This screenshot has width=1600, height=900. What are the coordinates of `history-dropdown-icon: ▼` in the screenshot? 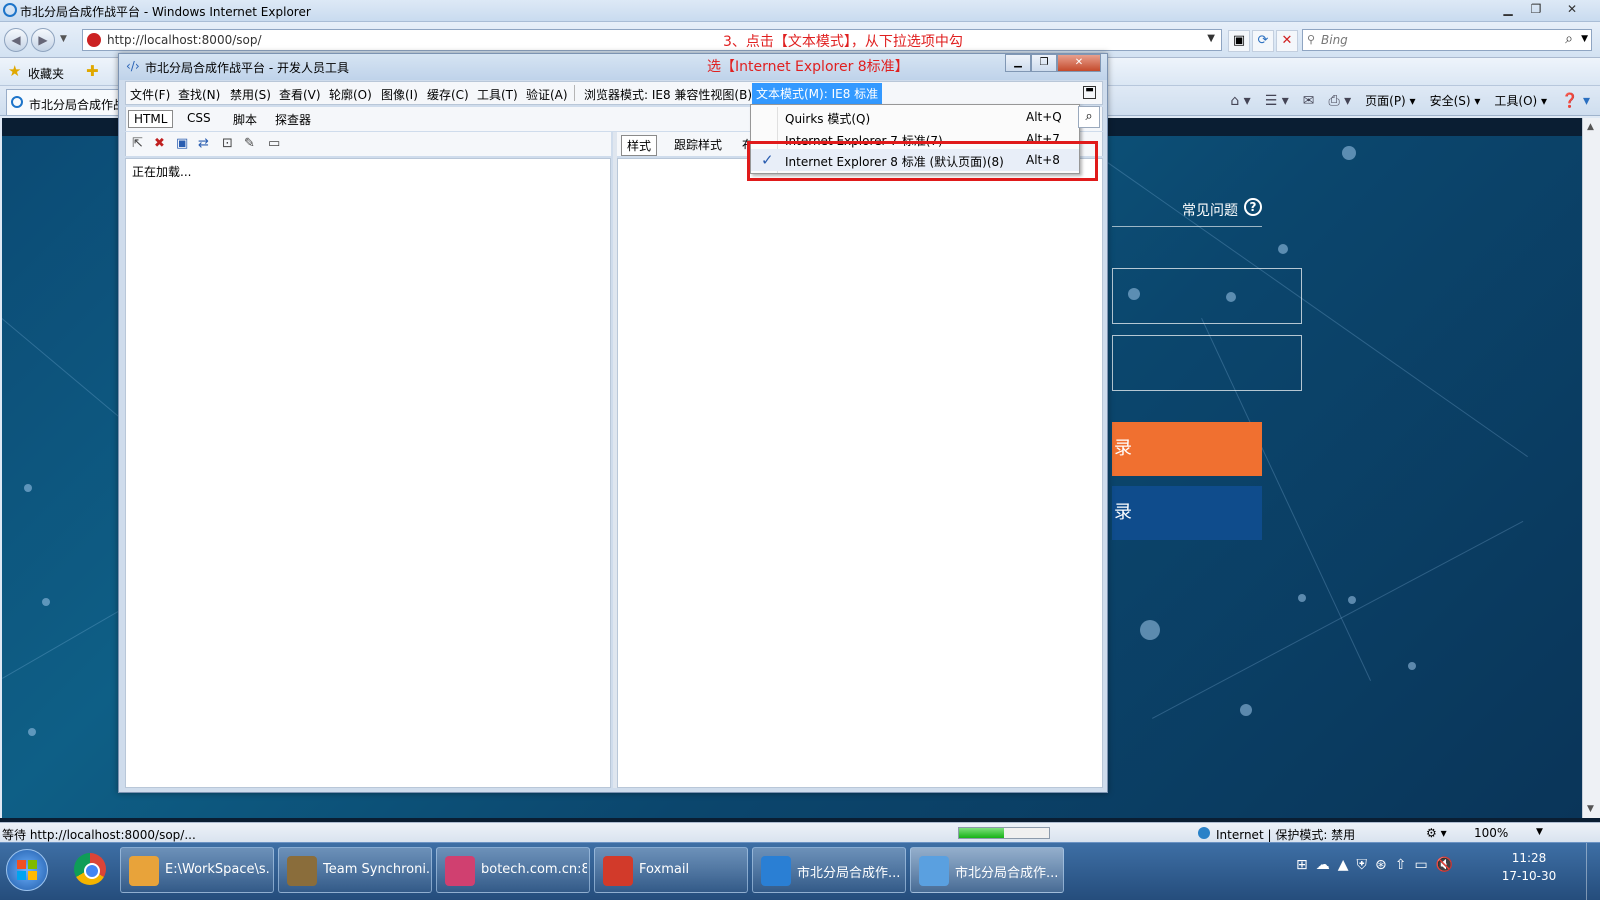 It's located at (63, 39).